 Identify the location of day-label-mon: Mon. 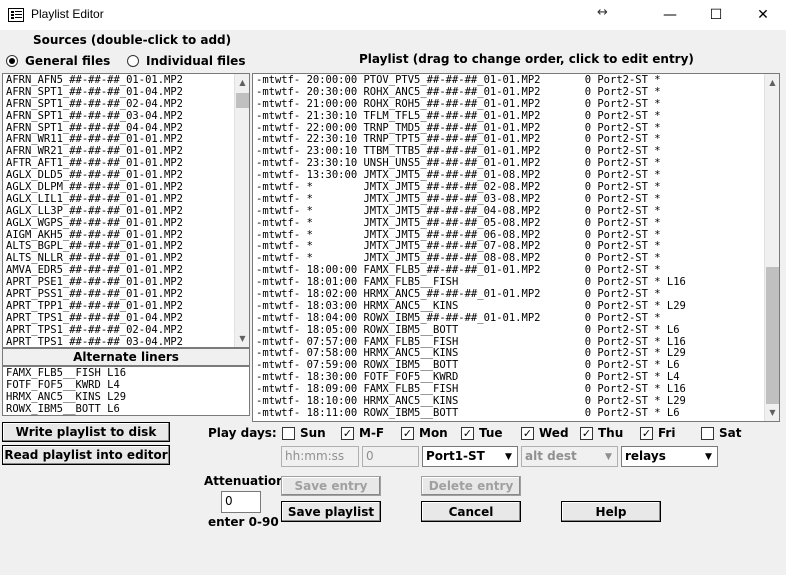
(433, 433).